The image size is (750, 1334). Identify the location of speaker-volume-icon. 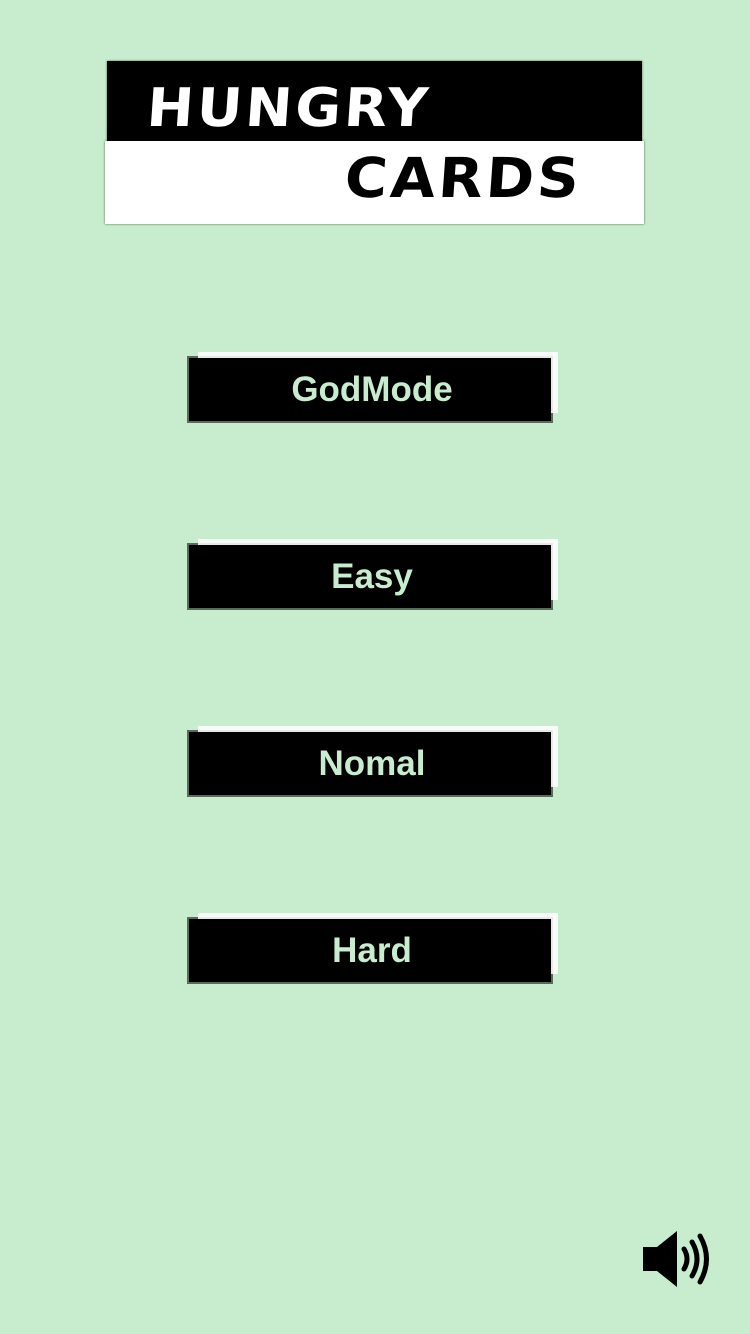
(676, 1259).